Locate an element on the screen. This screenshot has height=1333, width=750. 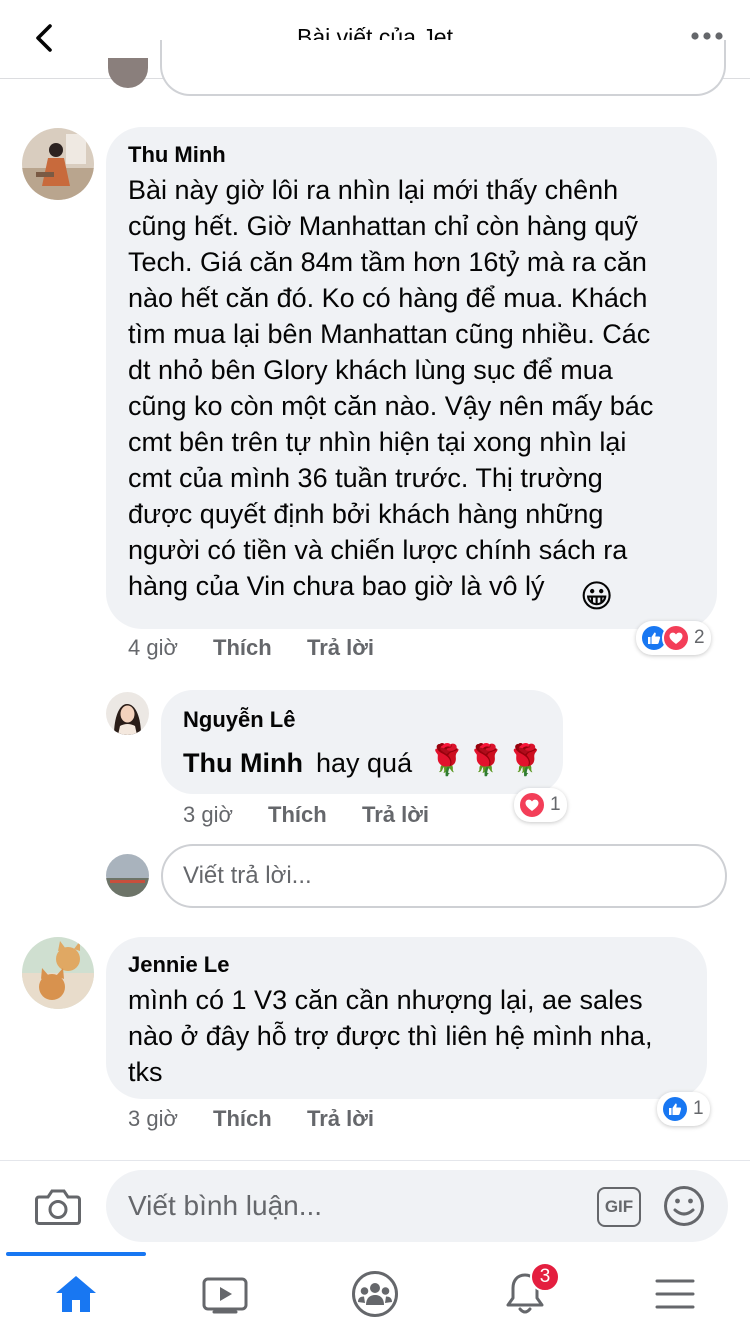
like-reaction-icon is located at coordinates (675, 1109).